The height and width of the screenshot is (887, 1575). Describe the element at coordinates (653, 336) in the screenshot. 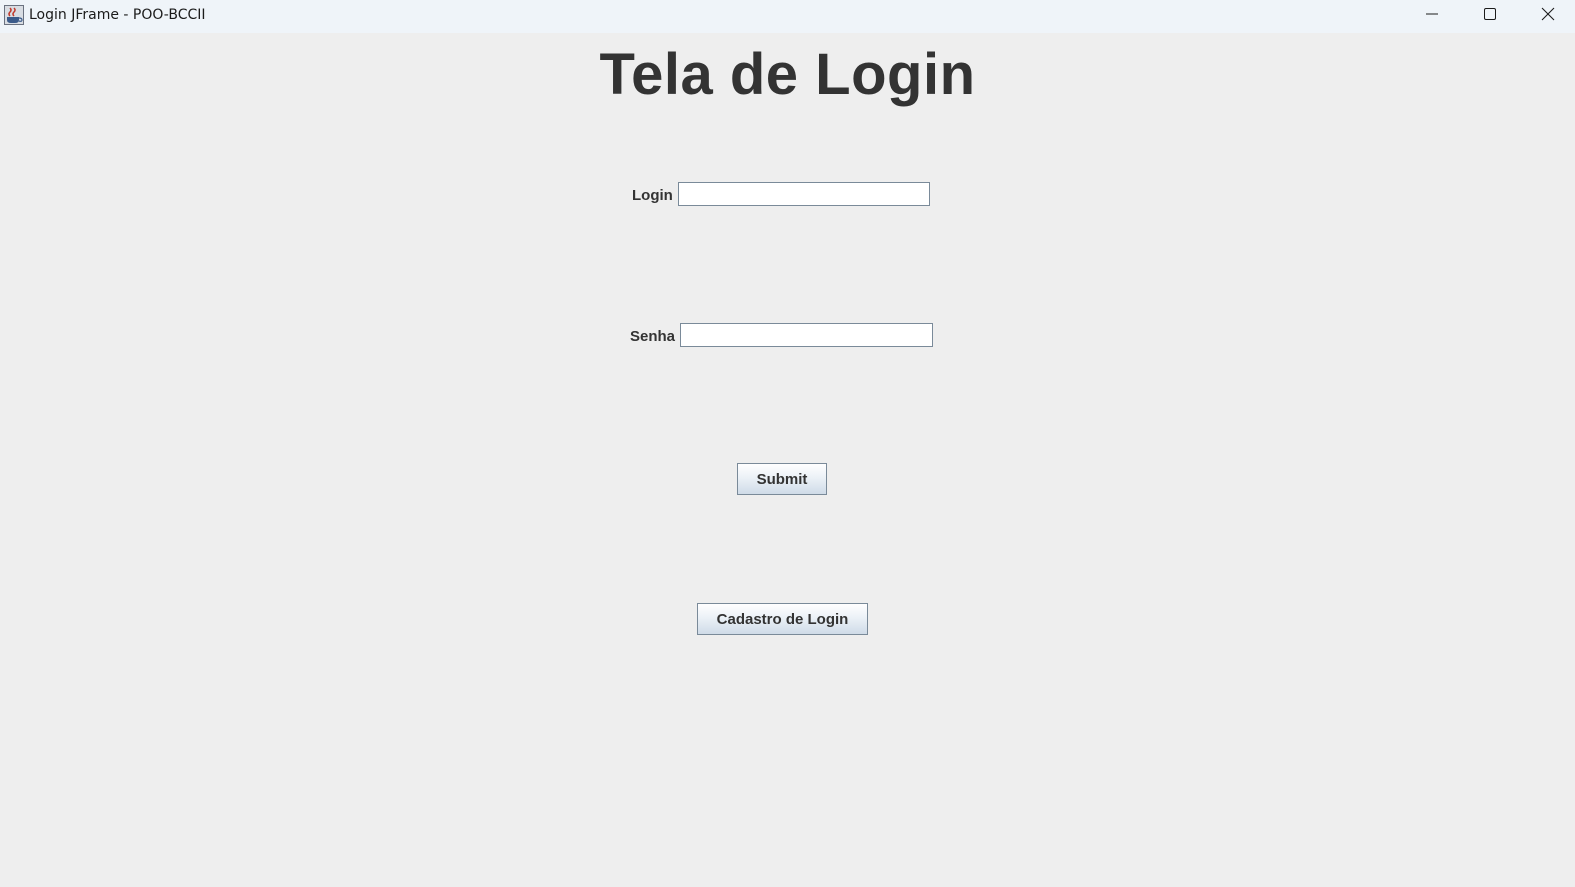

I see `password-label: Senha` at that location.